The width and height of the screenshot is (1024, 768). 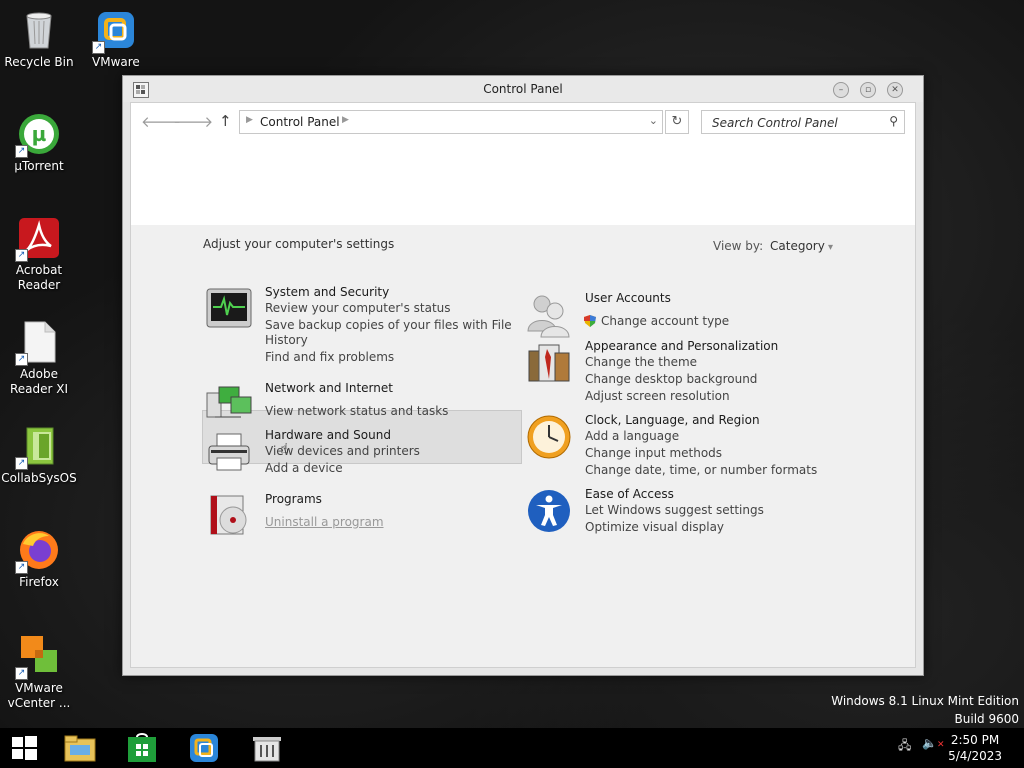 I want to click on accessibility-icon, so click(x=549, y=511).